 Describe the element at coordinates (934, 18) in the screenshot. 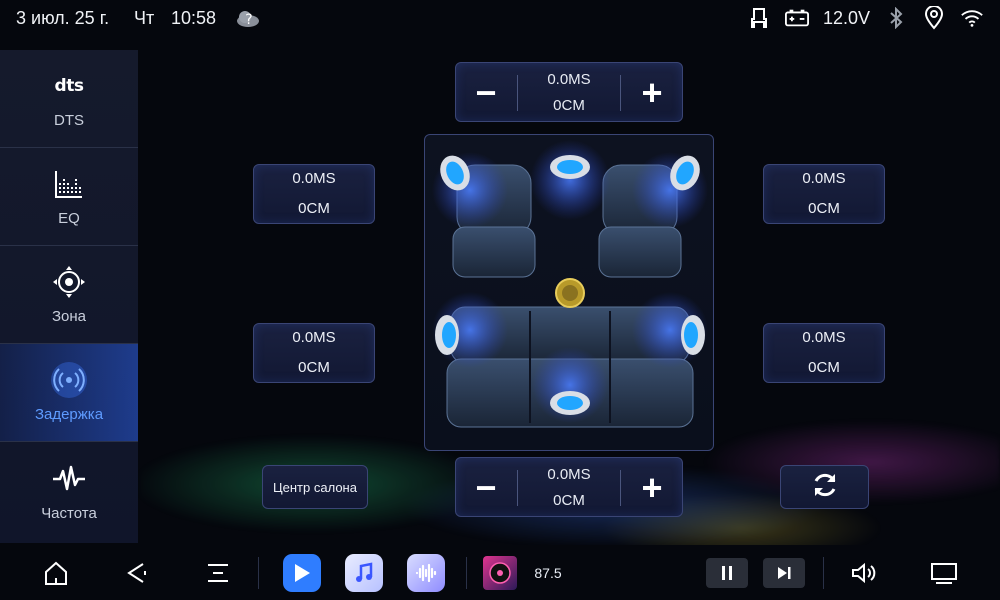

I see `location-icon` at that location.